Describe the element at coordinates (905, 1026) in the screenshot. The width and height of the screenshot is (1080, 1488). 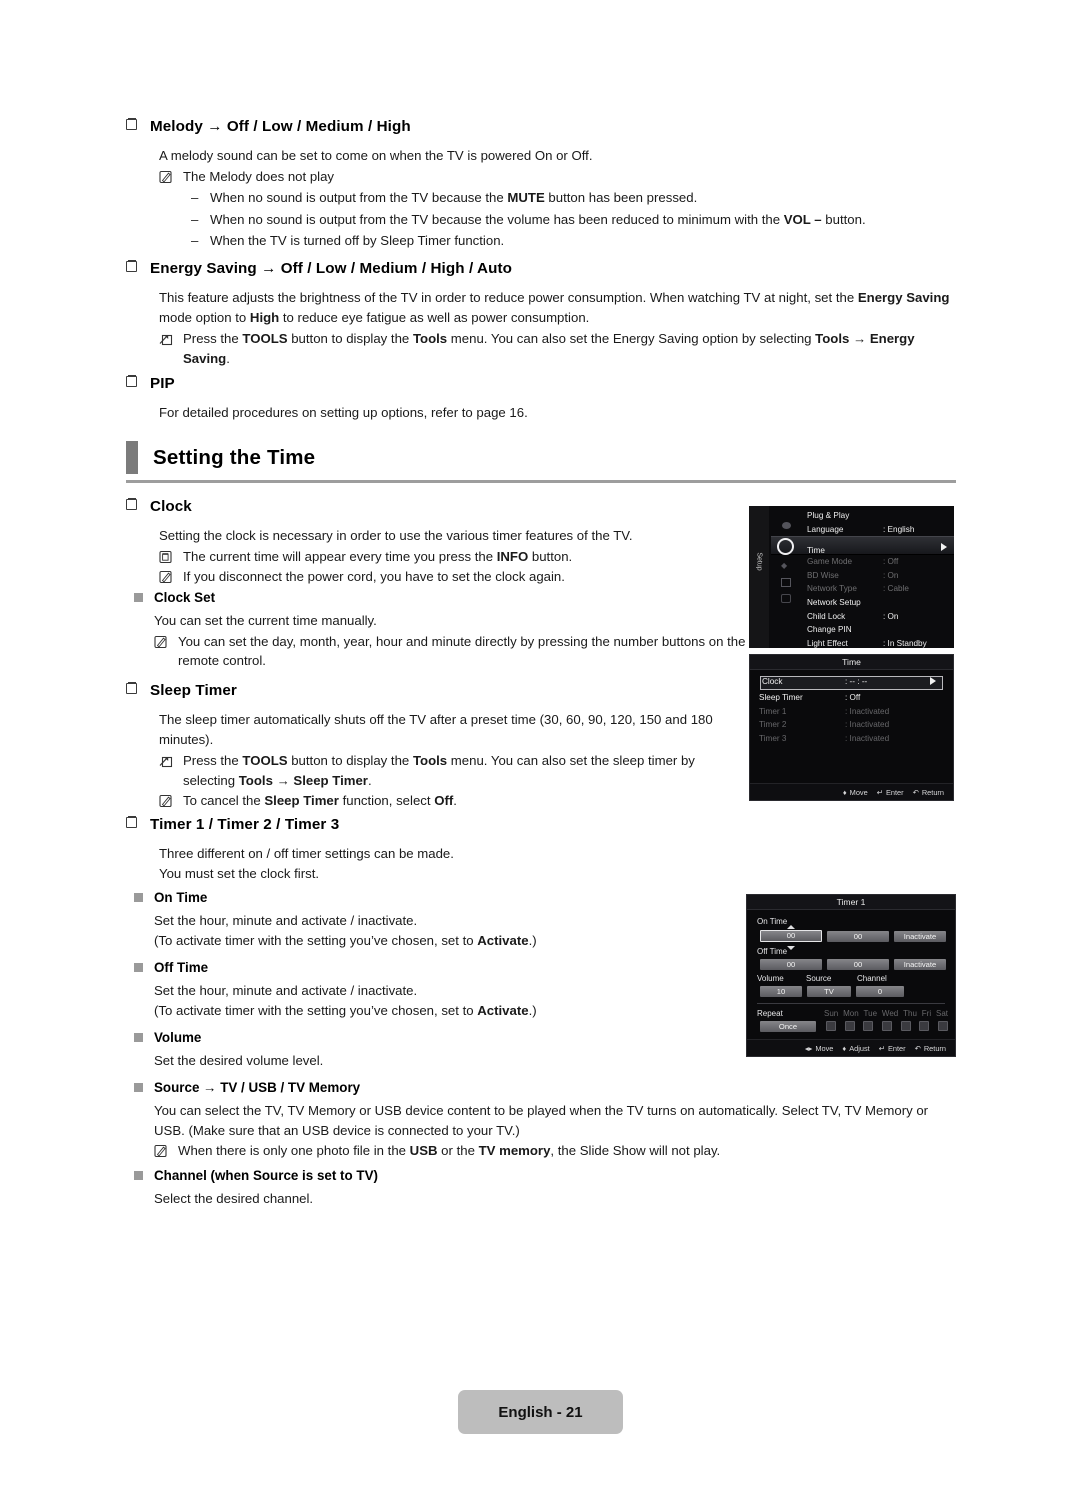
I see `day-checkbox-thu` at that location.